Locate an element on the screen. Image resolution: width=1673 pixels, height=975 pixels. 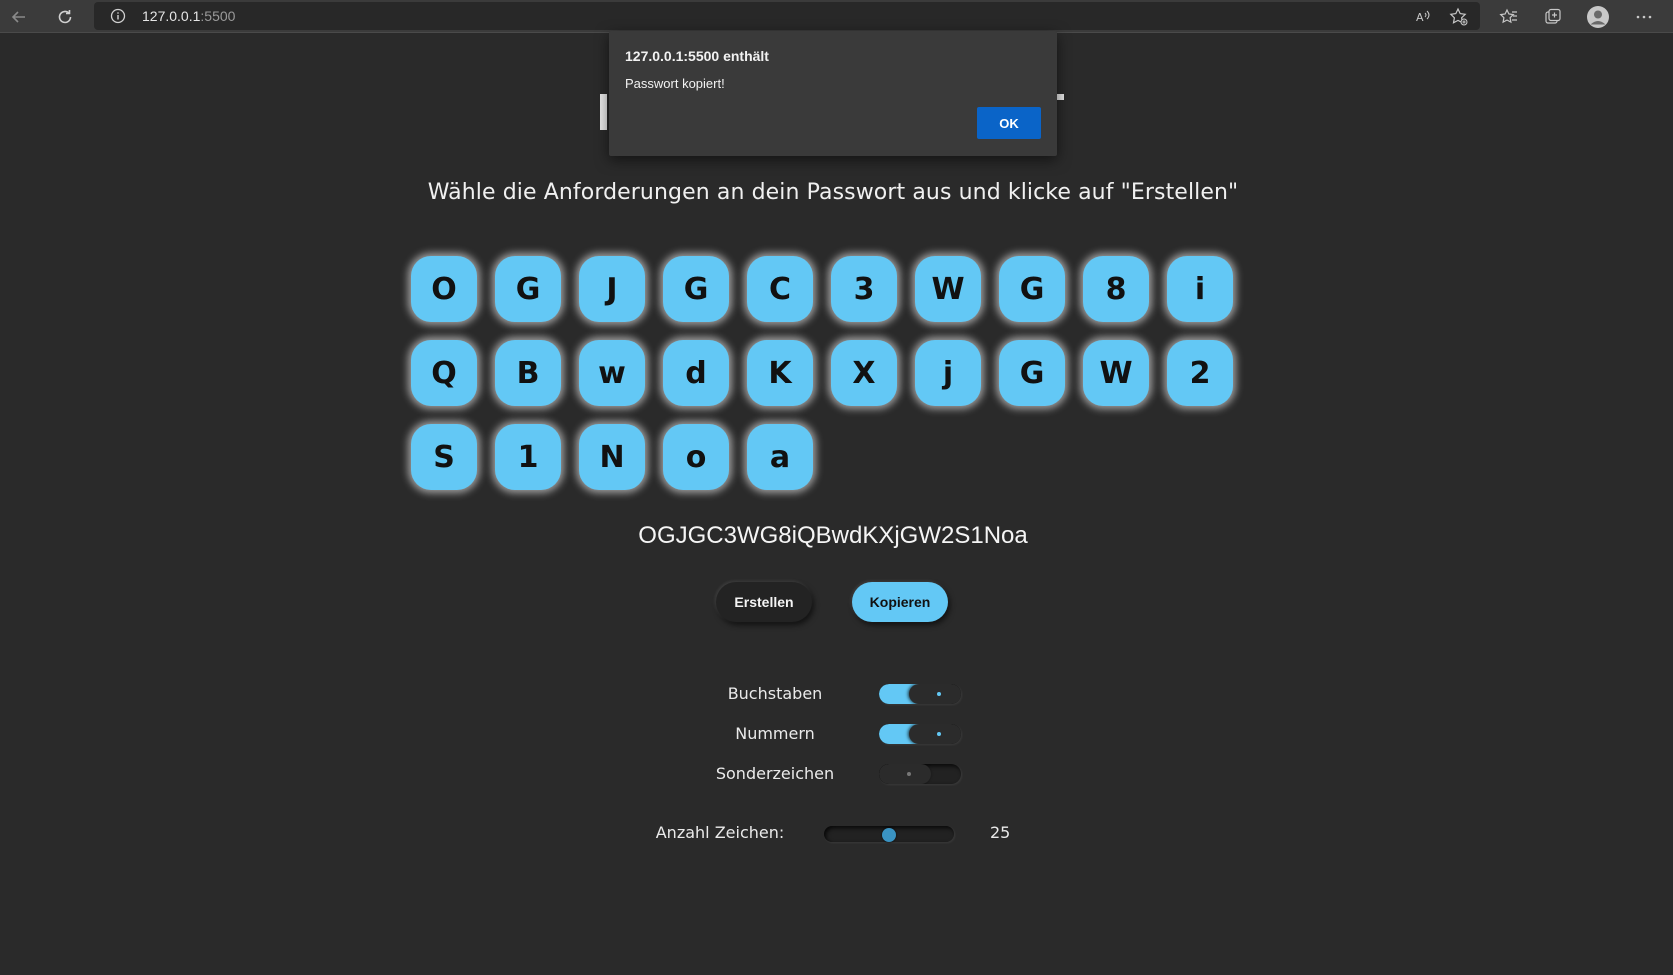
title-glyph-fragment-left is located at coordinates (603, 112).